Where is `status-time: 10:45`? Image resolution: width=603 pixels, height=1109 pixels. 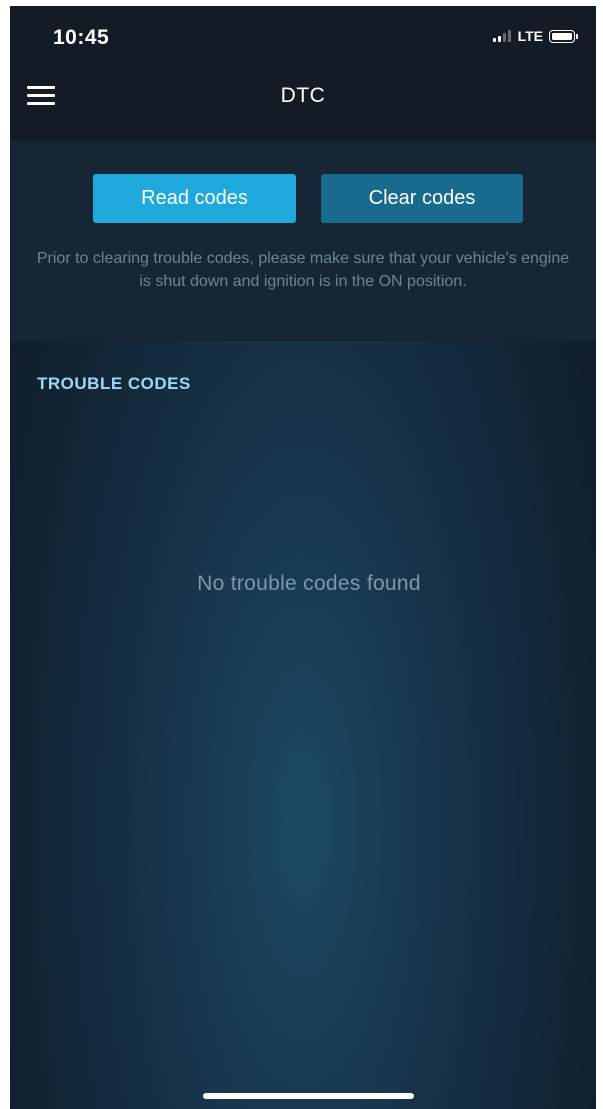
status-time: 10:45 is located at coordinates (81, 37).